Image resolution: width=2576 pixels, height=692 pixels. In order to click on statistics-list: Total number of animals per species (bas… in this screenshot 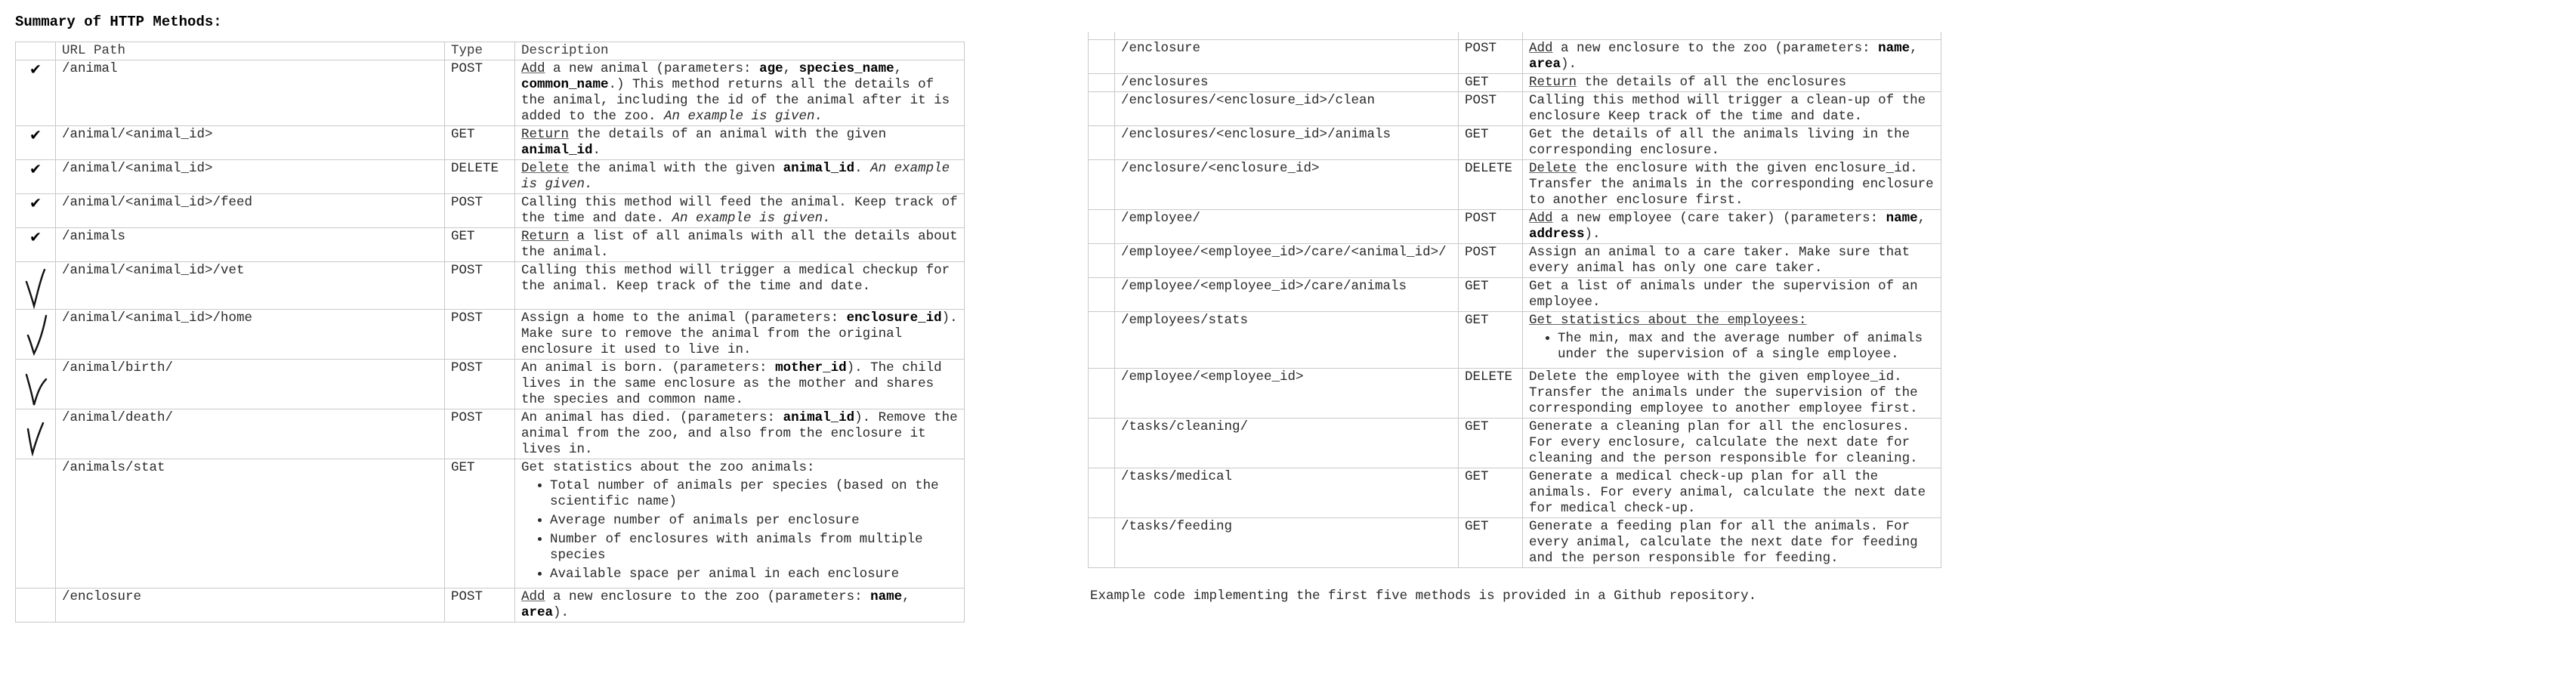, I will do `click(740, 530)`.